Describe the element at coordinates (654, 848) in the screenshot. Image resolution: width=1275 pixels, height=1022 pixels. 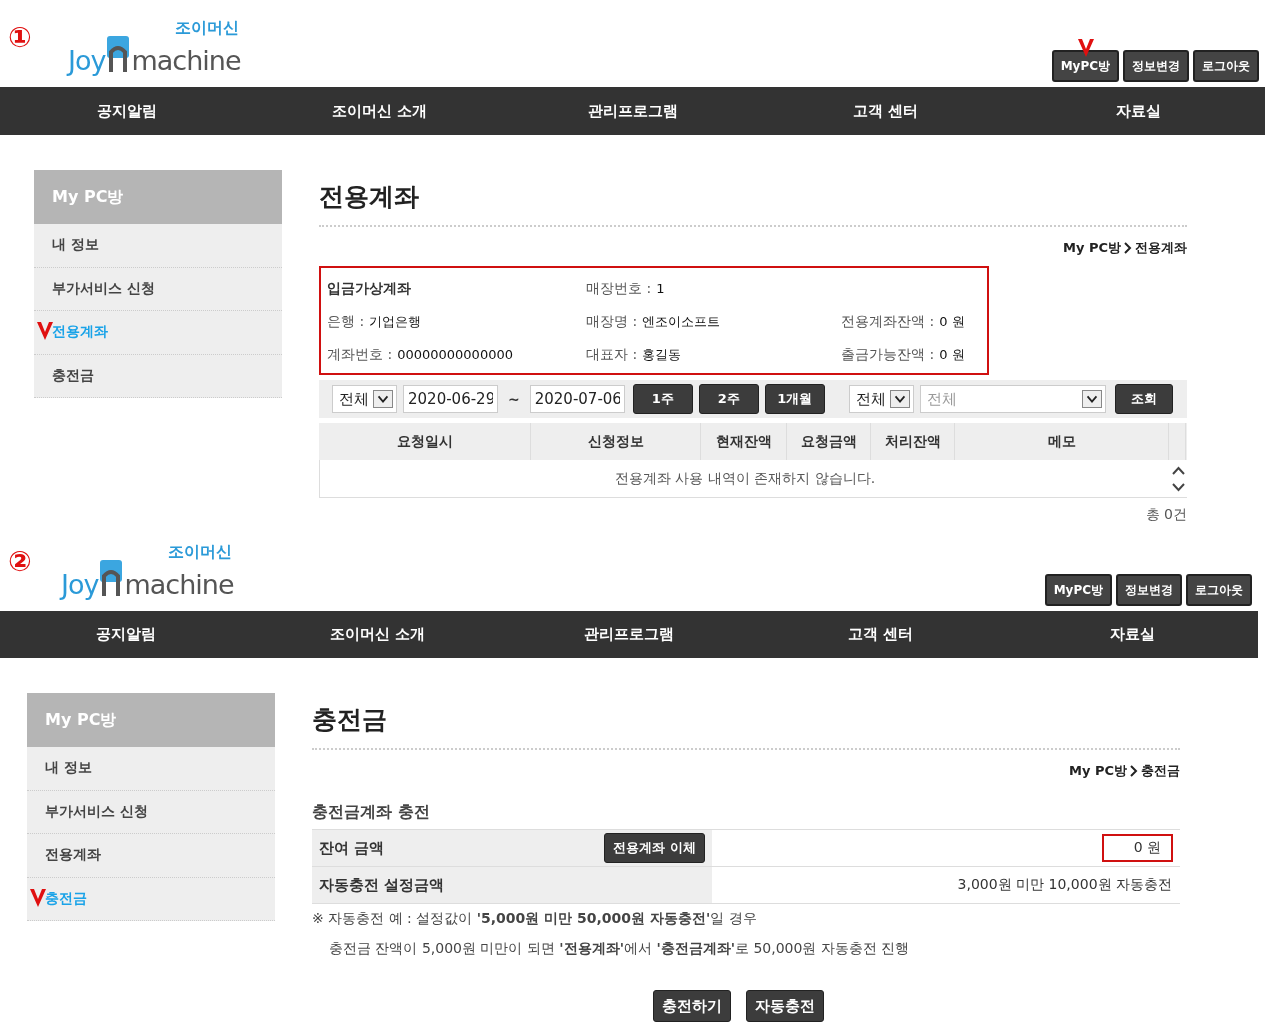
I see `transfer-button: 전용계좌 이체` at that location.